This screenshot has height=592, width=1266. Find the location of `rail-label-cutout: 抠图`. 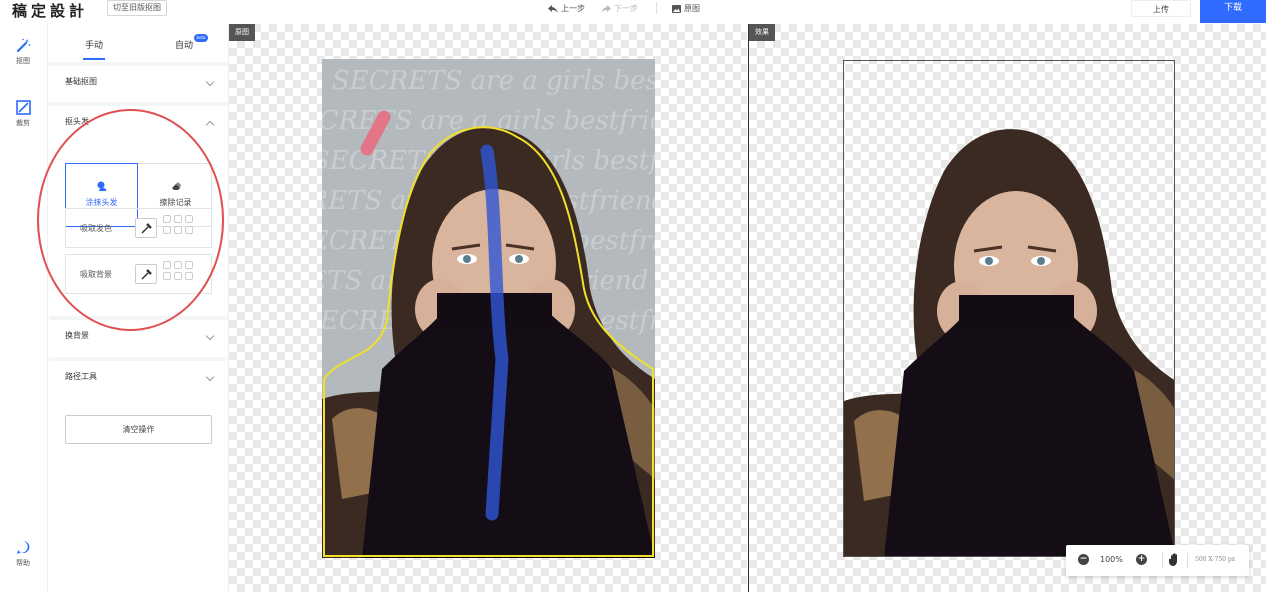

rail-label-cutout: 抠图 is located at coordinates (23, 61).